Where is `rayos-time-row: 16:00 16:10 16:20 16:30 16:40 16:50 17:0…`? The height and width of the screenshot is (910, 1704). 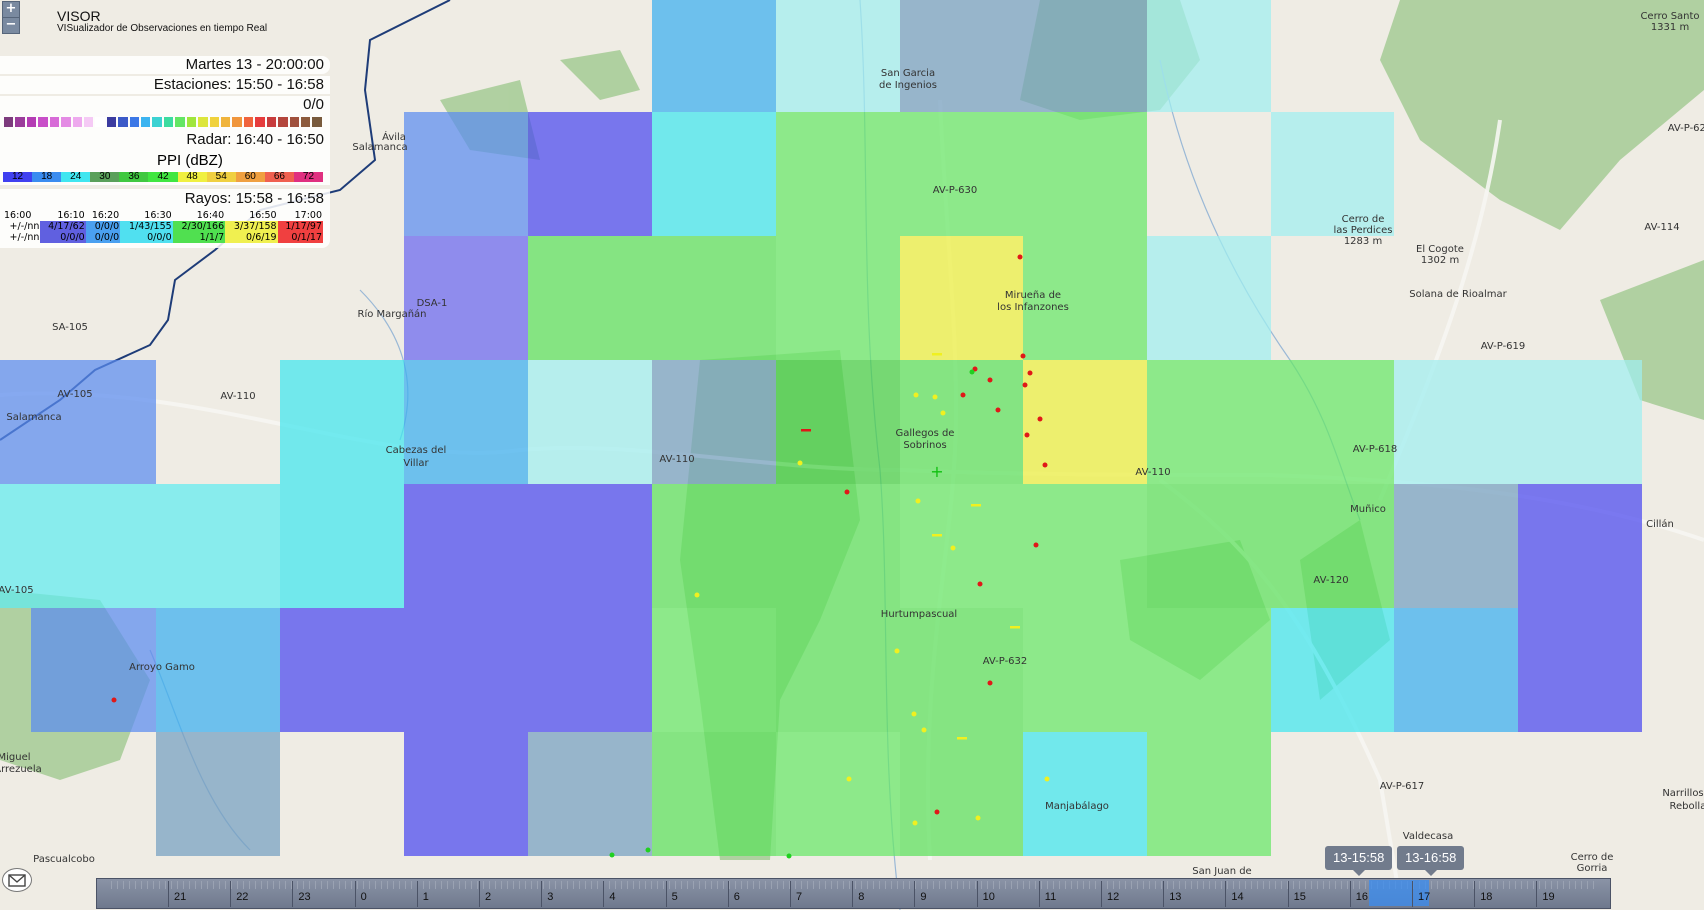 rayos-time-row: 16:00 16:10 16:20 16:30 16:40 16:50 17:0… is located at coordinates (163, 215).